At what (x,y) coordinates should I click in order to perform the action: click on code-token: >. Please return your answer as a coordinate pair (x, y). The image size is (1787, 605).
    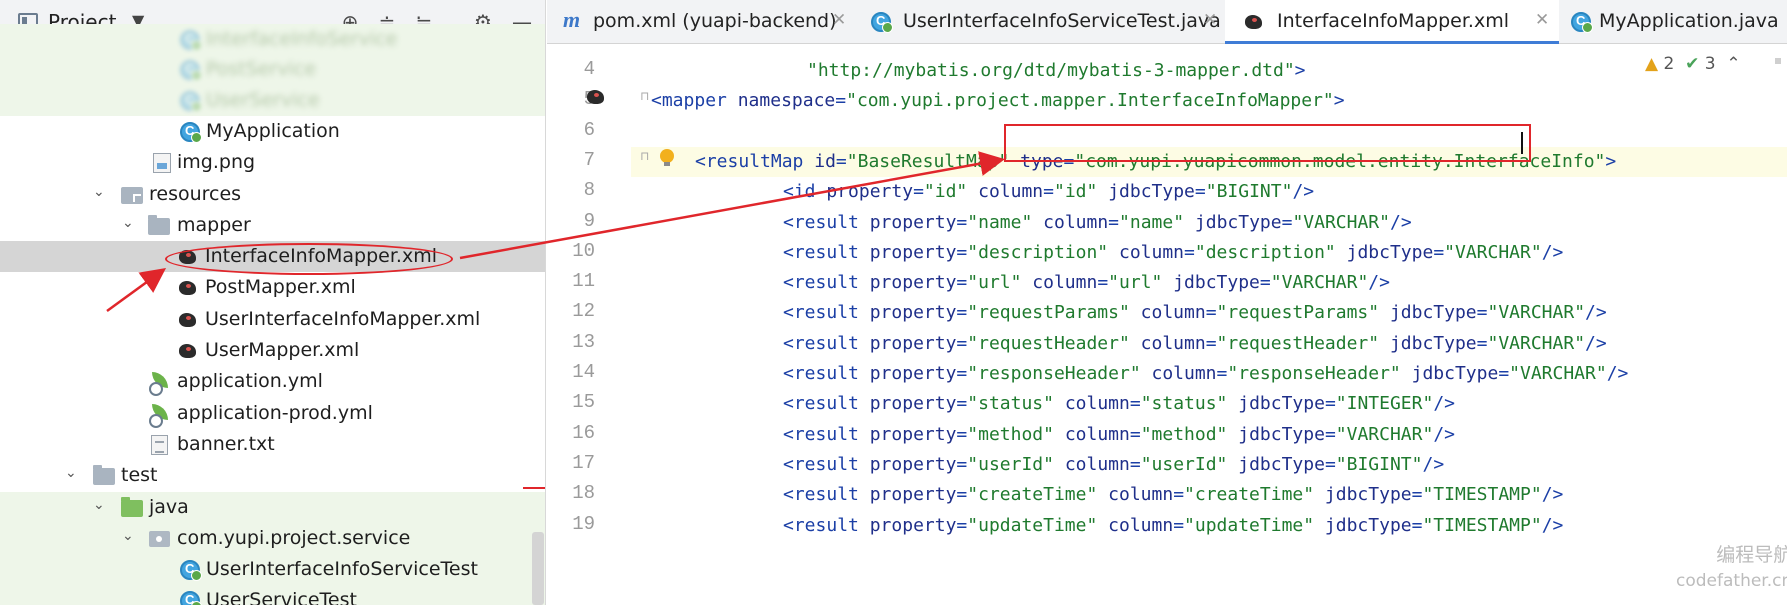
    Looking at the image, I should click on (1611, 161).